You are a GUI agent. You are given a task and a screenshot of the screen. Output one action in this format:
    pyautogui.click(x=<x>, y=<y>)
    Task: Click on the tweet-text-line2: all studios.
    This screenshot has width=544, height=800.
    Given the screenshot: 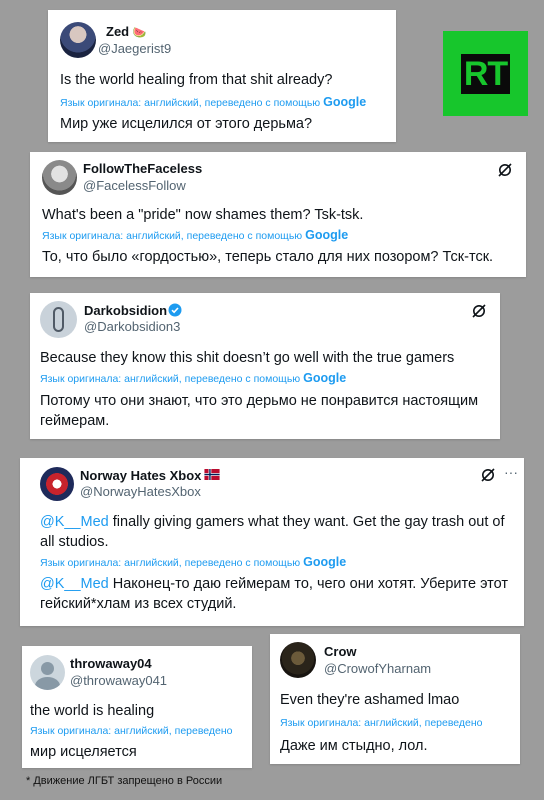 What is the action you would take?
    pyautogui.click(x=74, y=542)
    